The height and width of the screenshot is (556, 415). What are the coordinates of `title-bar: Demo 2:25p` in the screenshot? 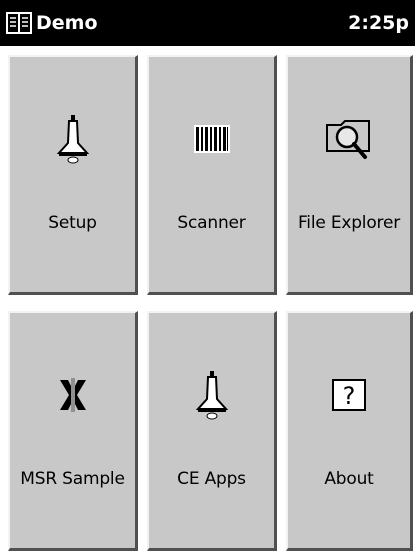 It's located at (207, 23).